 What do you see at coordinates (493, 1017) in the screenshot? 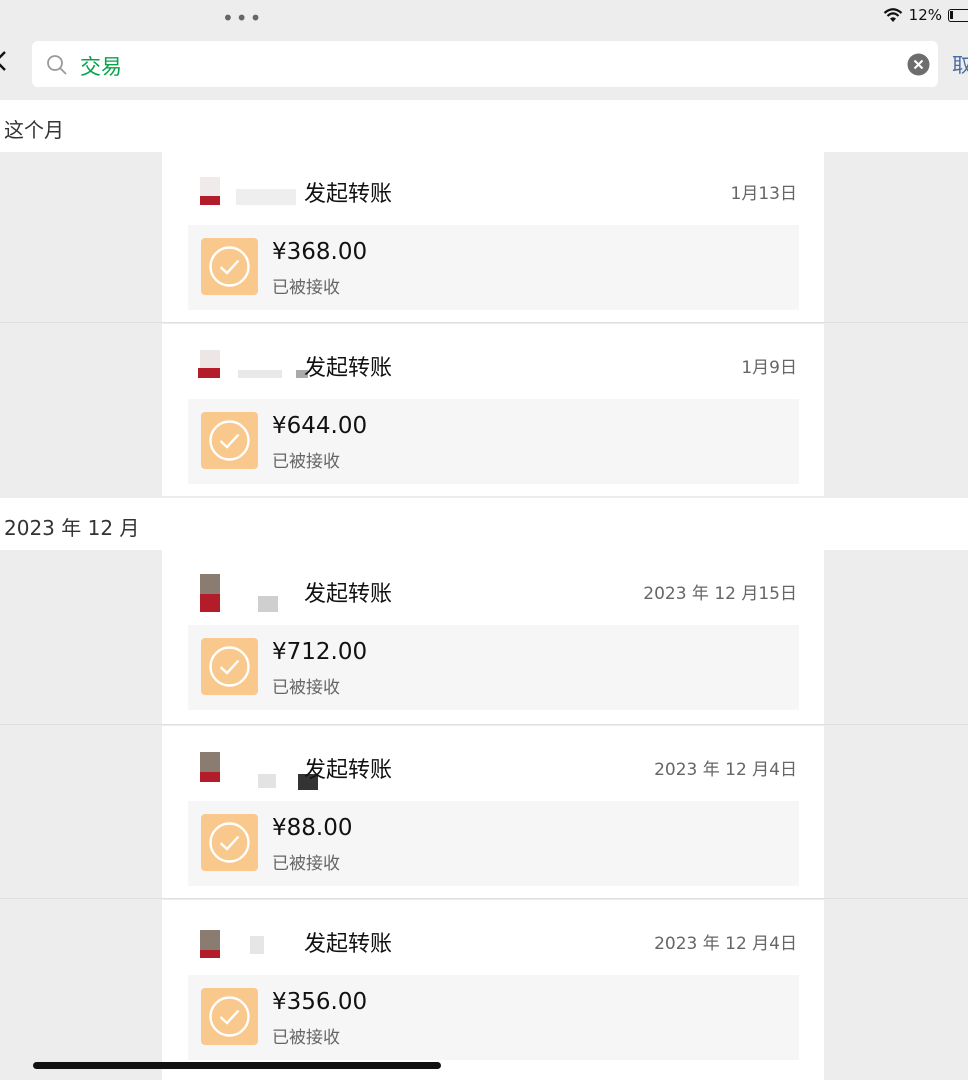
I see `transfer-bubble: ¥356.00 已被接收` at bounding box center [493, 1017].